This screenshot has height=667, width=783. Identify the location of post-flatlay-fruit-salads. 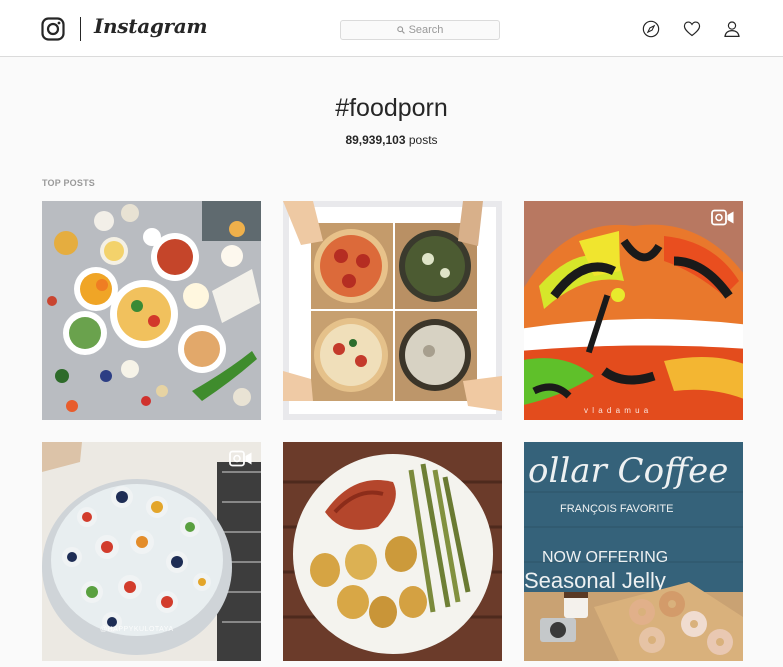
(151, 310).